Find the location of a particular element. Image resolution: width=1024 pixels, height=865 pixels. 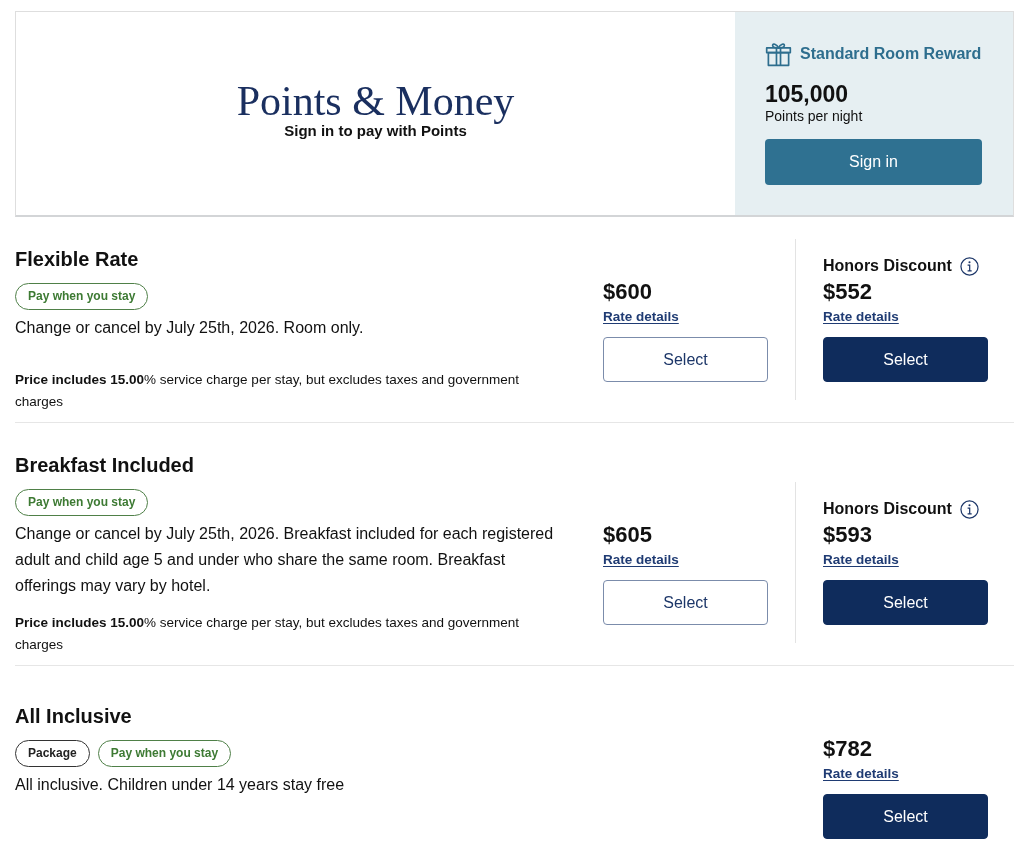

price-amount: $782 is located at coordinates (848, 749).